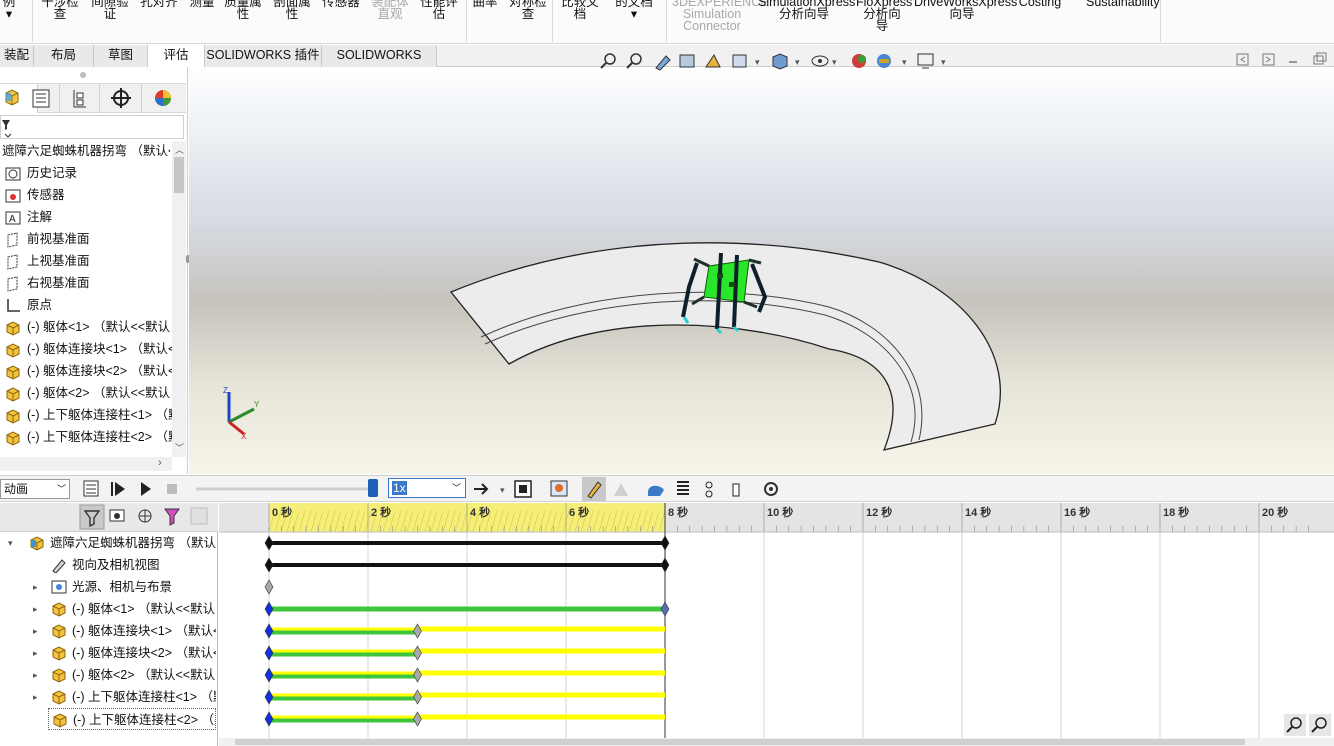 The width and height of the screenshot is (1334, 746). What do you see at coordinates (931, 61) in the screenshot?
I see `view-settings-icon: ▾` at bounding box center [931, 61].